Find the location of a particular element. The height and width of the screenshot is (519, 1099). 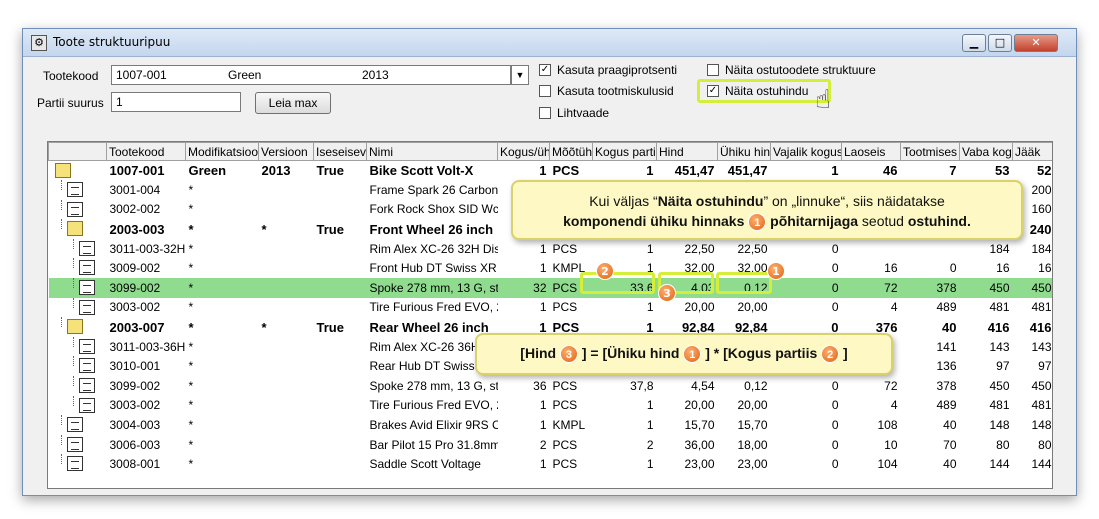

column-header: Kogus/üh is located at coordinates (523, 151).